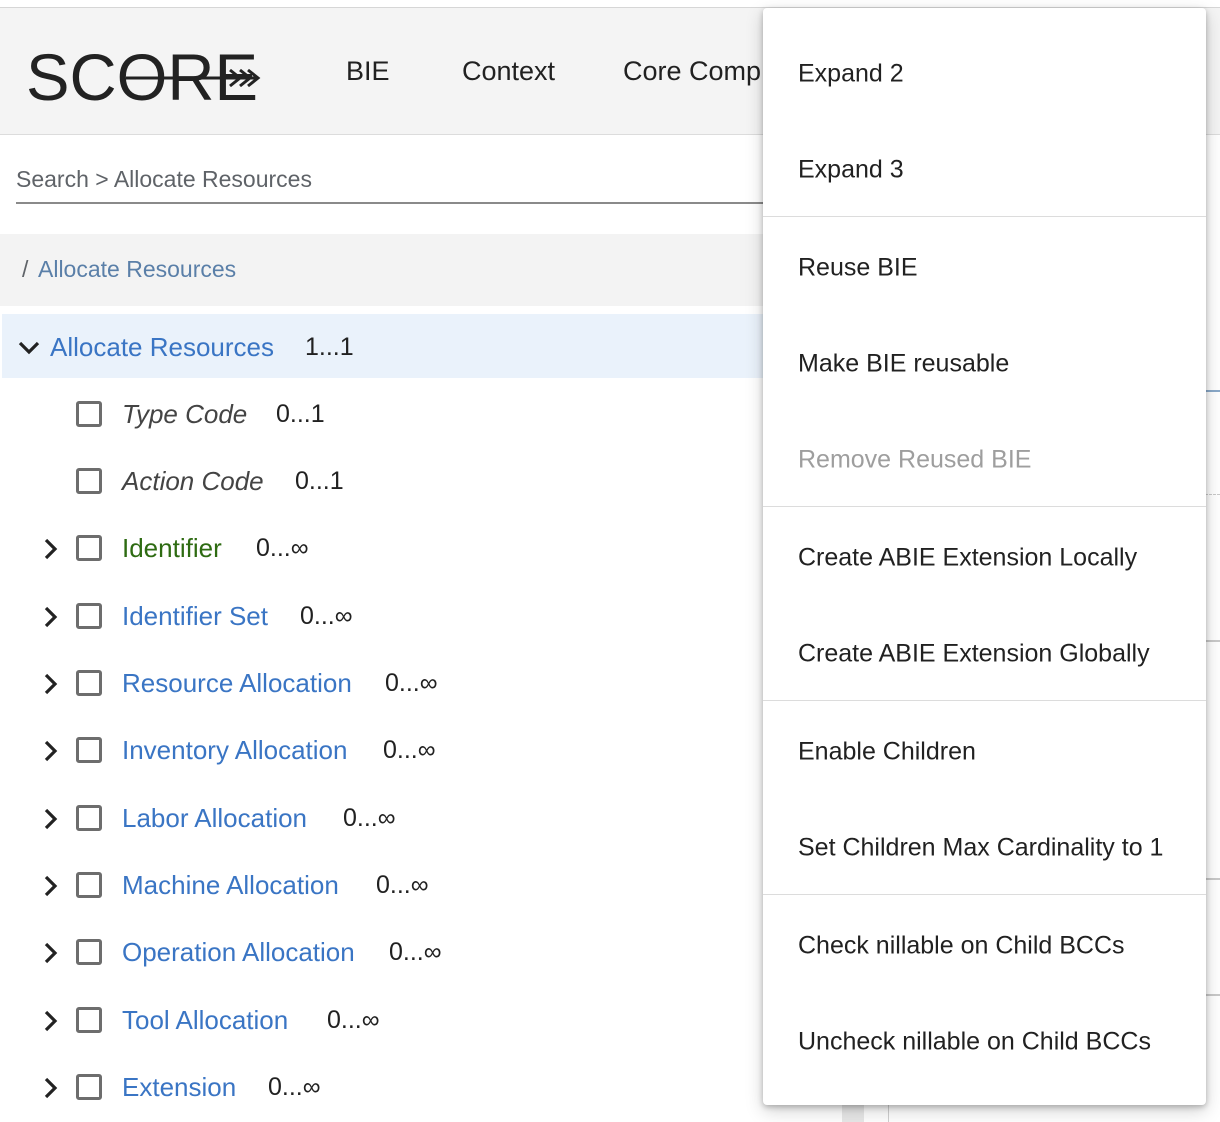 The height and width of the screenshot is (1122, 1220). I want to click on menu-item-check-nillable: Check nillable on Child BCCs, so click(984, 946).